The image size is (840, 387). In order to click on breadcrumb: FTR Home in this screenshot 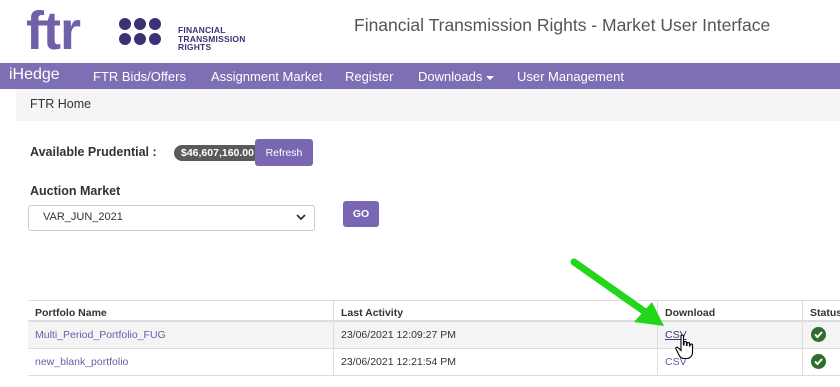, I will do `click(428, 105)`.